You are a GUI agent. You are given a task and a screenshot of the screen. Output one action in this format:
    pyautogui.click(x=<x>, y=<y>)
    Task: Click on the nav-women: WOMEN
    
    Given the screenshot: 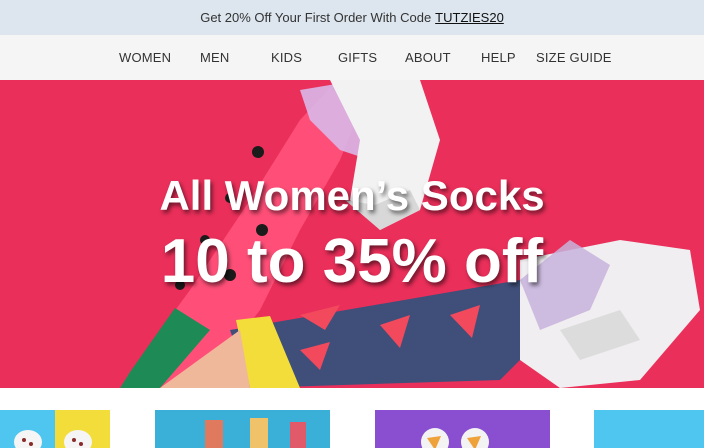 What is the action you would take?
    pyautogui.click(x=145, y=57)
    